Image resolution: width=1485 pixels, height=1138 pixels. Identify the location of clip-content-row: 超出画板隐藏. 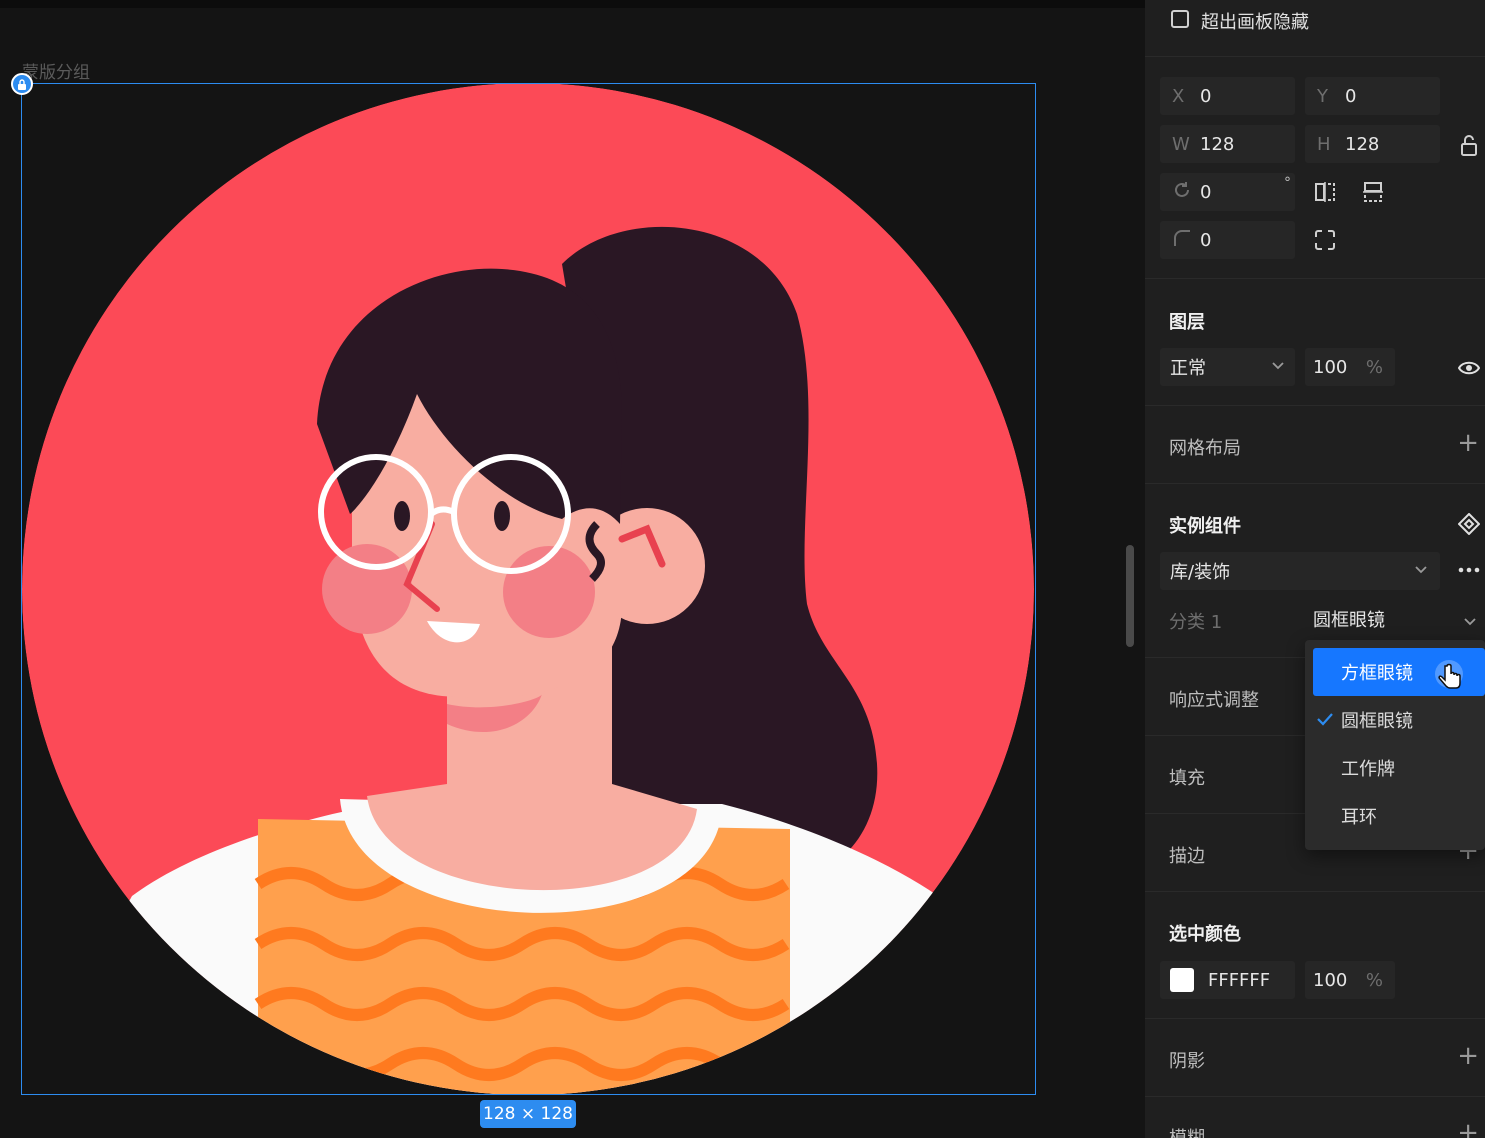
(1315, 20).